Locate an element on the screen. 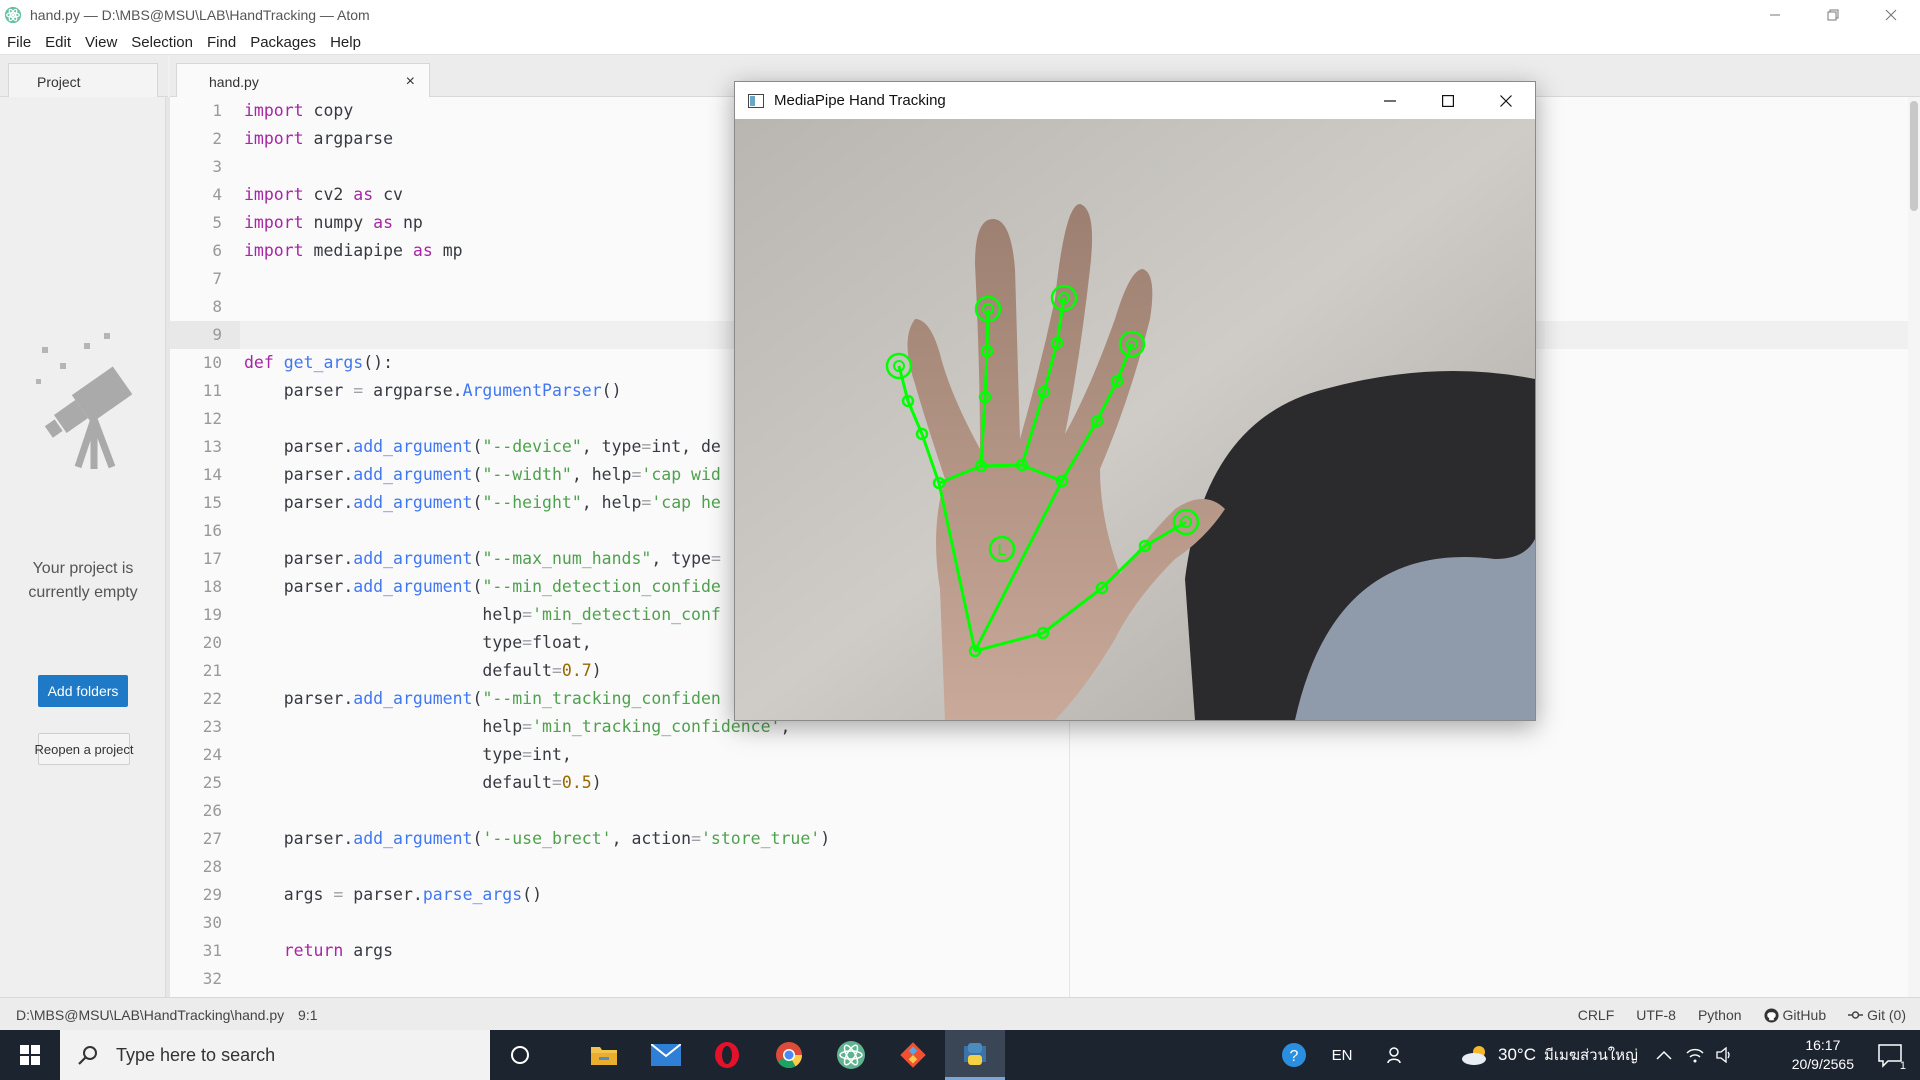 This screenshot has width=1920, height=1080. line-number: 3 is located at coordinates (217, 166).